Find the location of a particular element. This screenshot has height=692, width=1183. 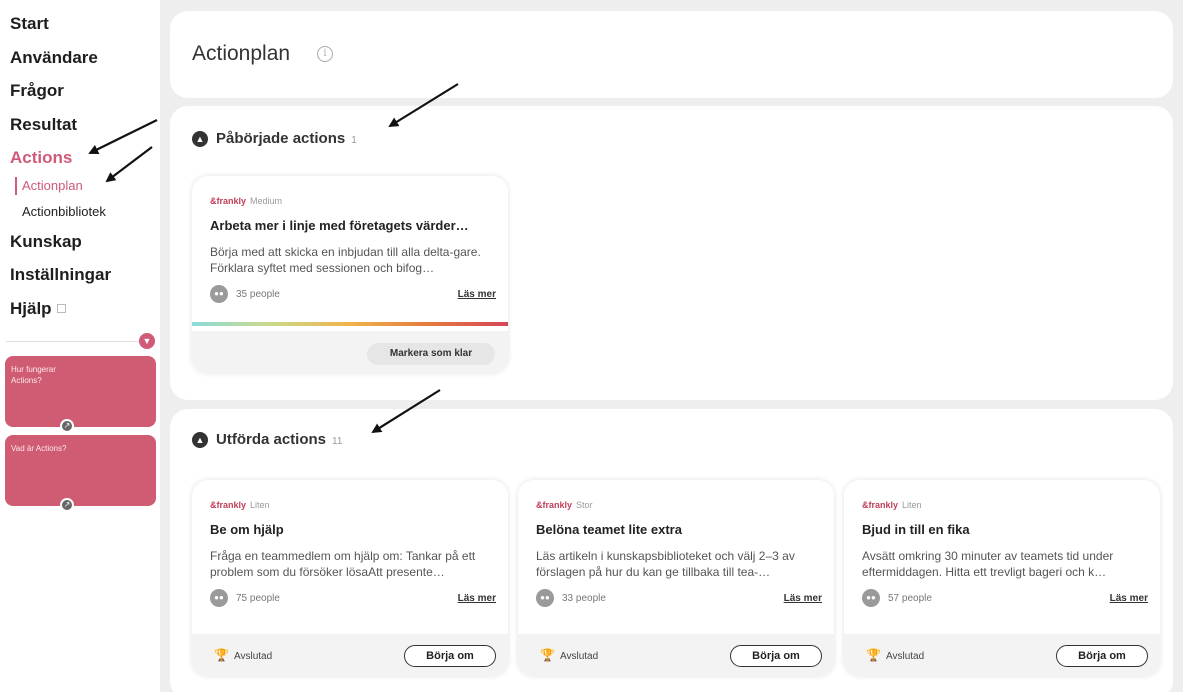

participant-count: ●● 33 people is located at coordinates (571, 598).